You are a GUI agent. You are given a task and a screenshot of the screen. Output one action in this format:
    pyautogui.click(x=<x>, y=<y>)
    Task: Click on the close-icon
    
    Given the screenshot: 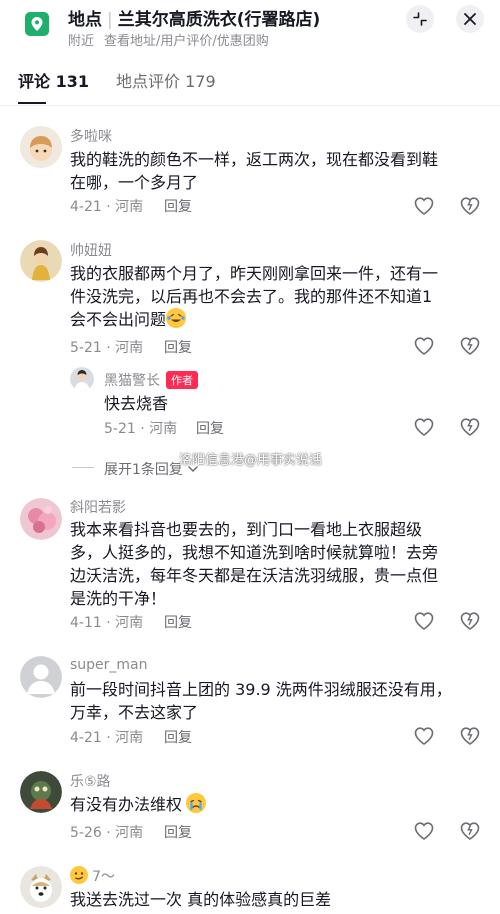 What is the action you would take?
    pyautogui.click(x=470, y=19)
    